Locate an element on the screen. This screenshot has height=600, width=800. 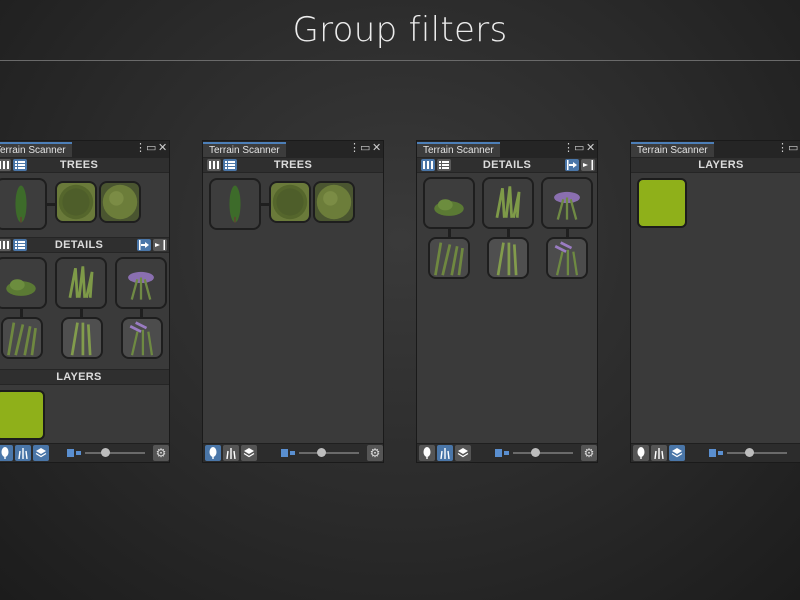
section-title: TREES is located at coordinates (79, 165).